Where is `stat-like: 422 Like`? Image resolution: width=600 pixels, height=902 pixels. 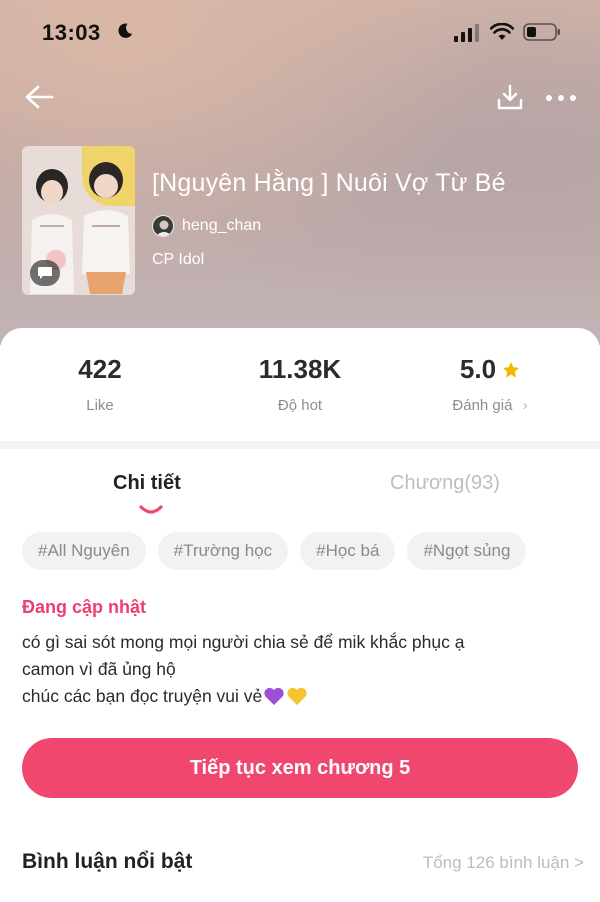 stat-like: 422 Like is located at coordinates (100, 384).